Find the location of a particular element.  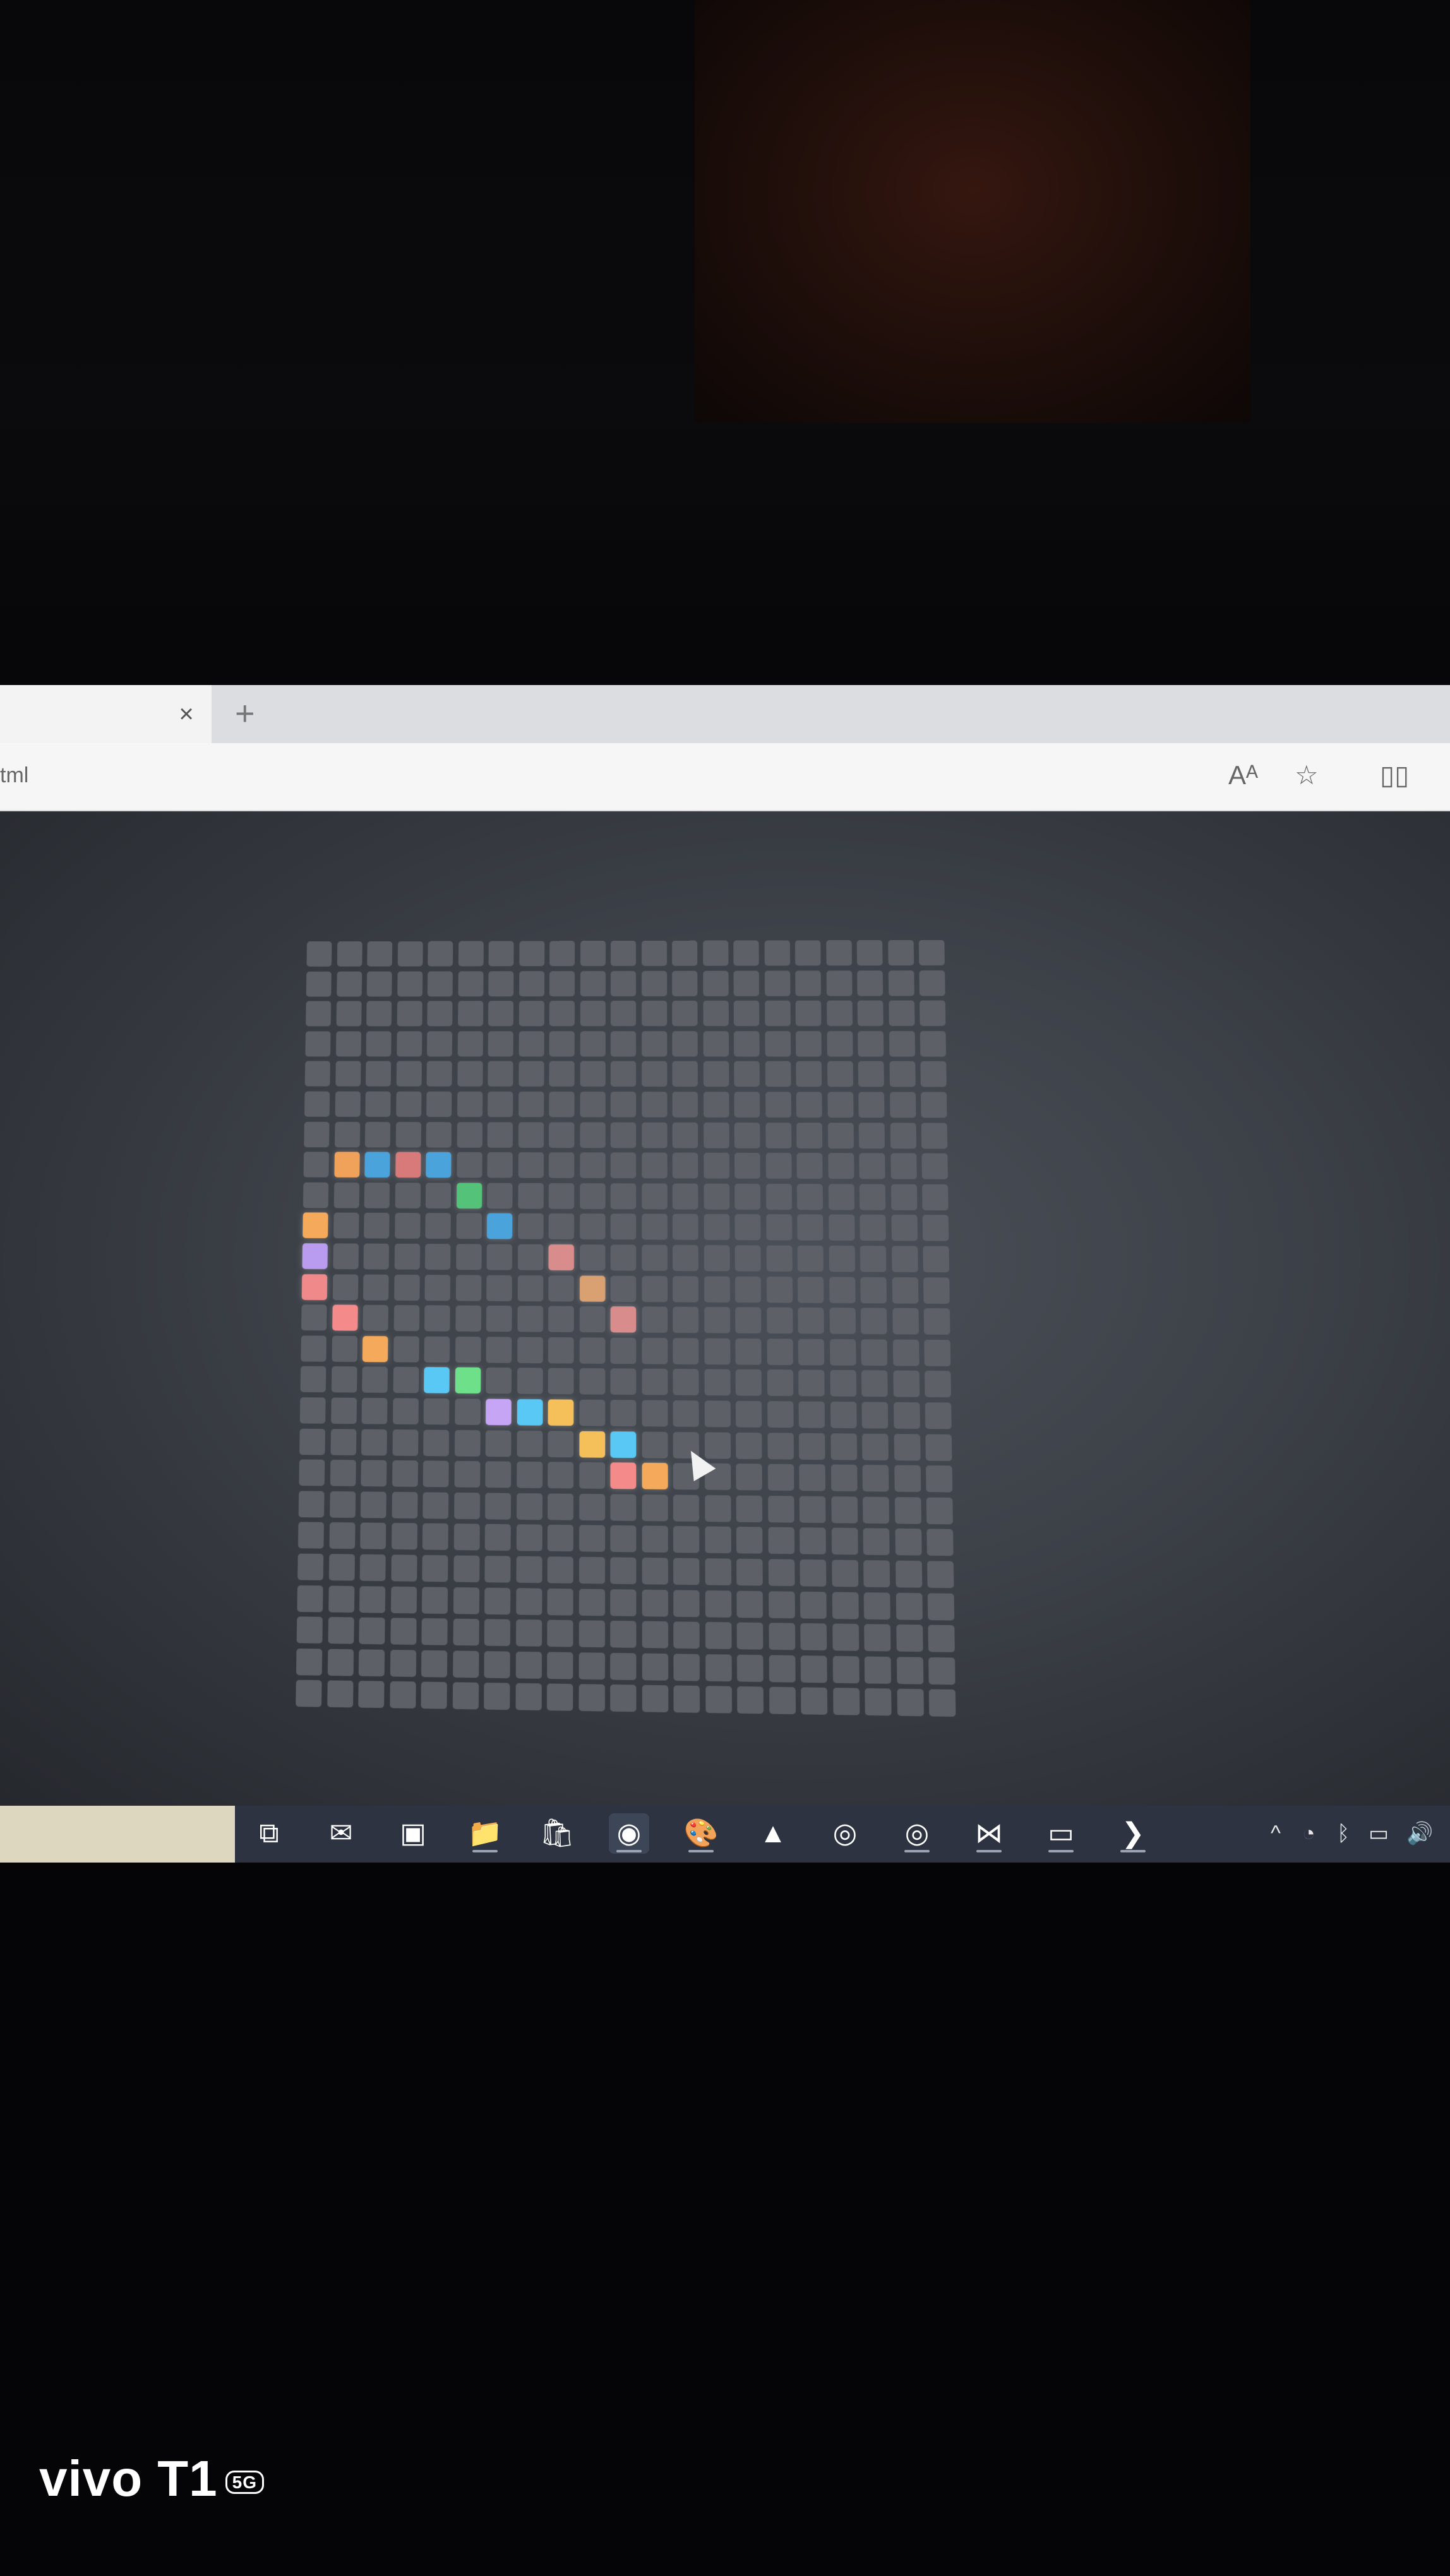

chrome-profile-icon: ◎ is located at coordinates (917, 1833).